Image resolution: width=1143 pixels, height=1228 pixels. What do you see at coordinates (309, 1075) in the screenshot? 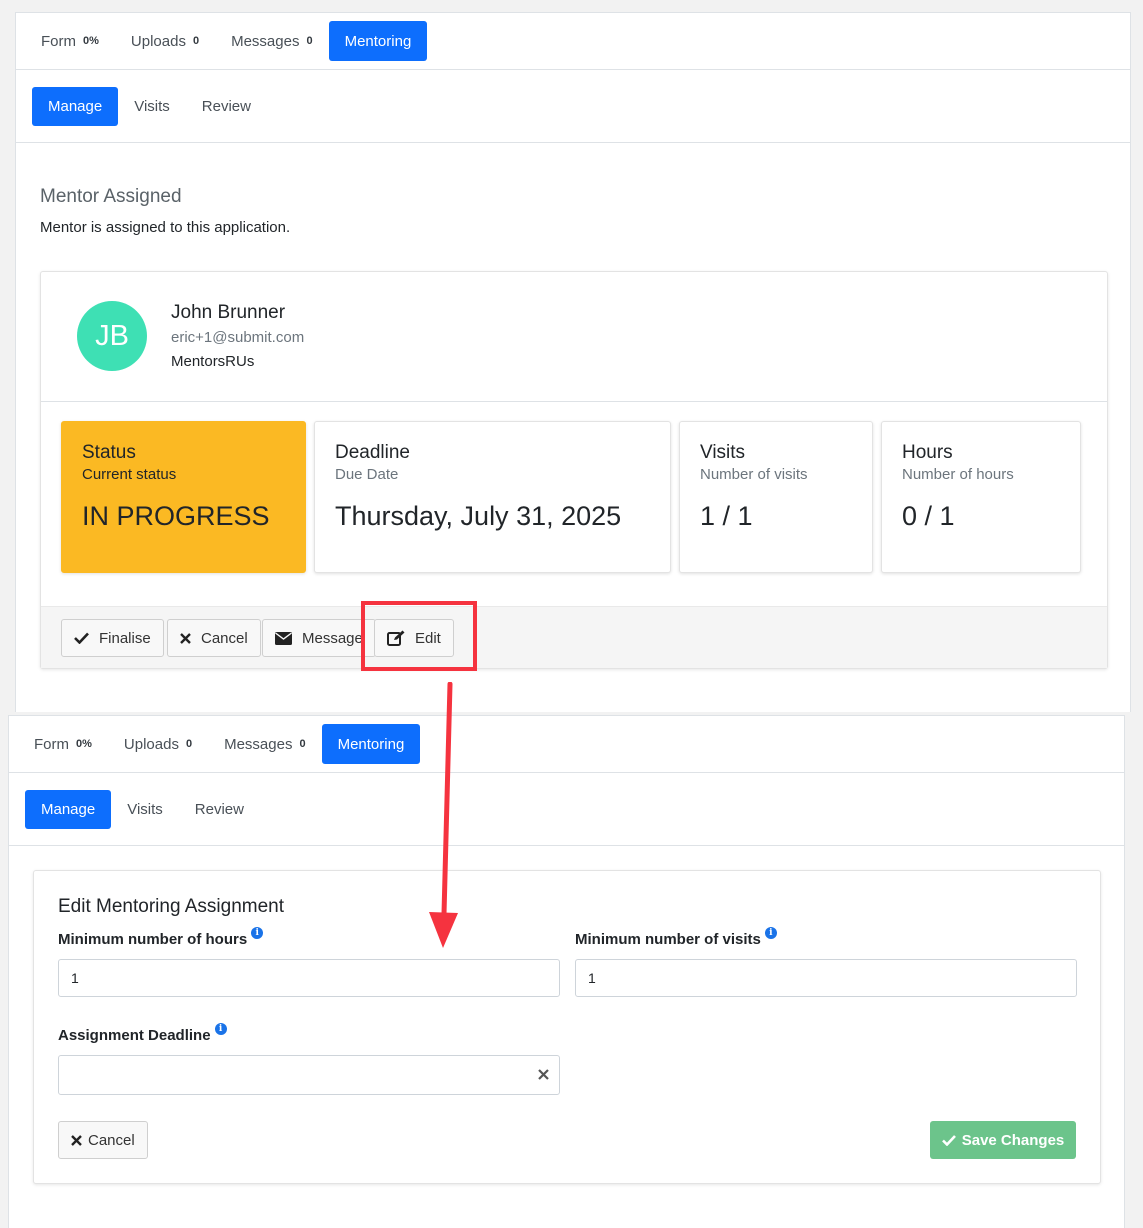
I see `deadline-input` at bounding box center [309, 1075].